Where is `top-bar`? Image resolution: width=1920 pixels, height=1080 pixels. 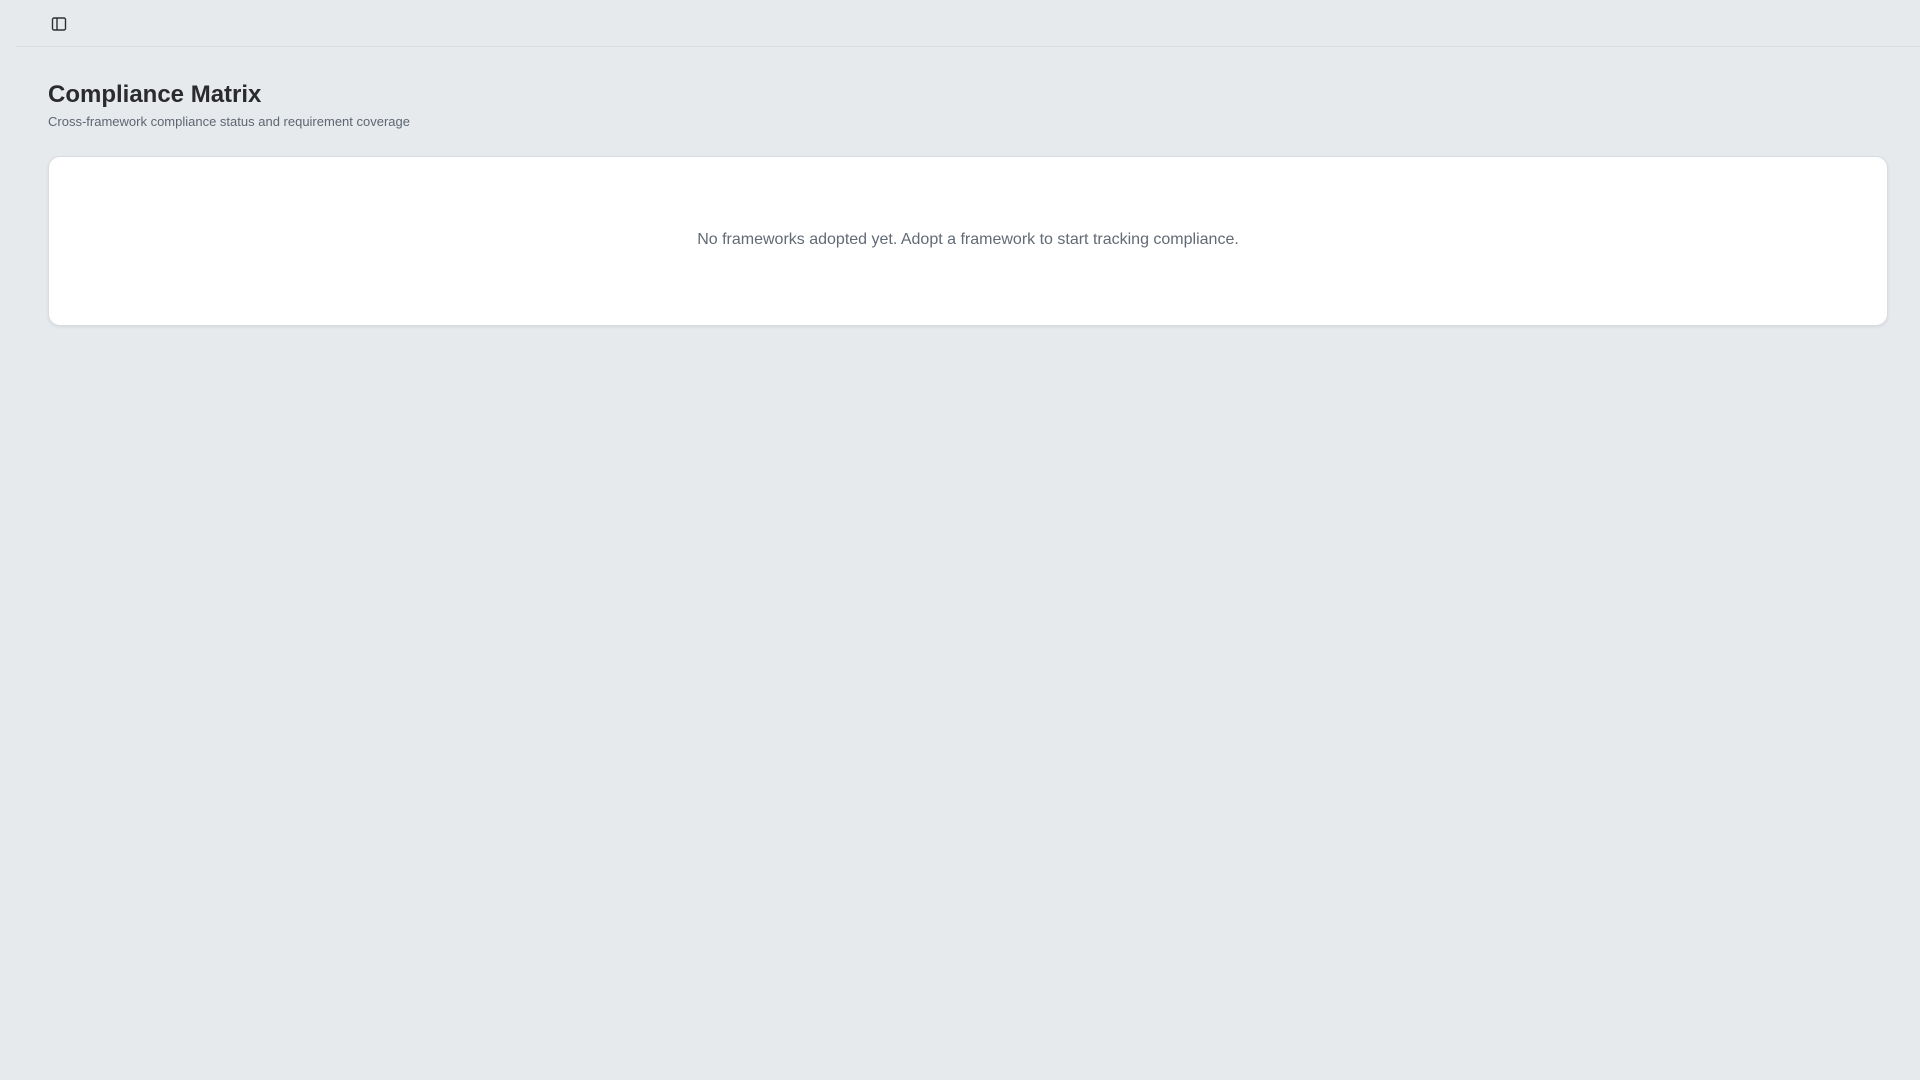 top-bar is located at coordinates (968, 23).